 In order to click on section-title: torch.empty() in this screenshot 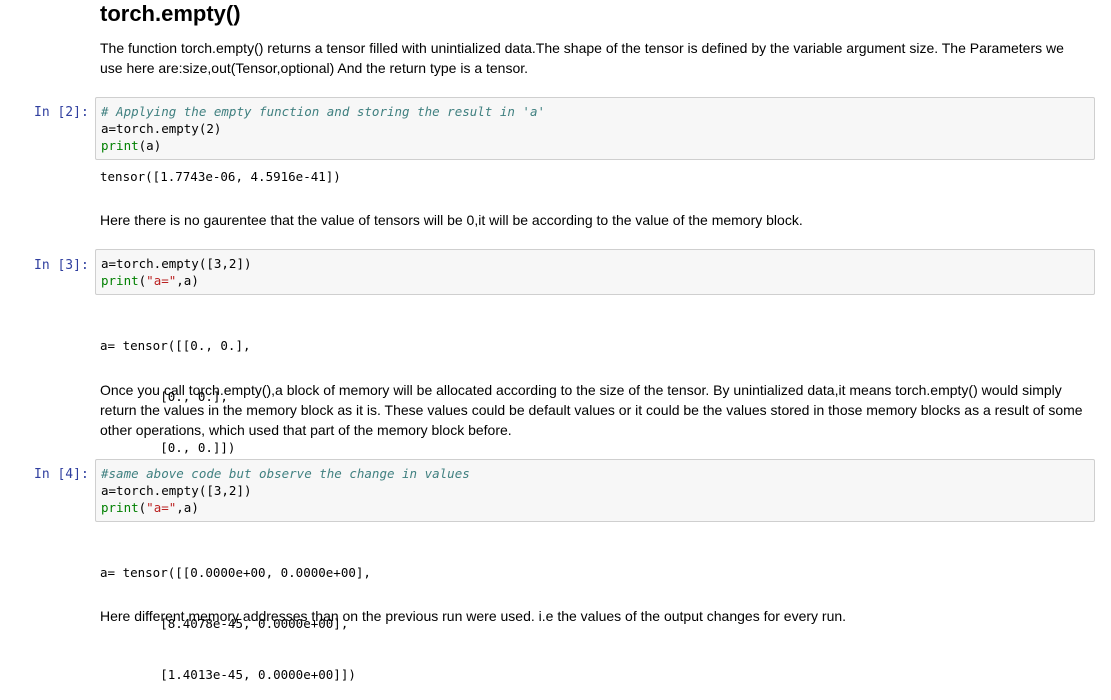, I will do `click(170, 13)`.